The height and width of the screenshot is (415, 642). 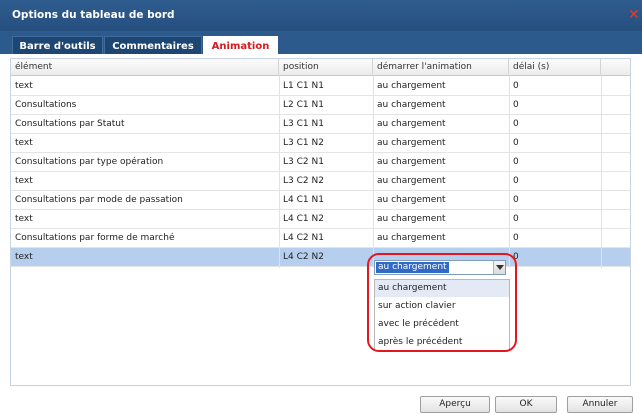 What do you see at coordinates (442, 324) in the screenshot?
I see `option-avec-le-precedent: avec le précédent` at bounding box center [442, 324].